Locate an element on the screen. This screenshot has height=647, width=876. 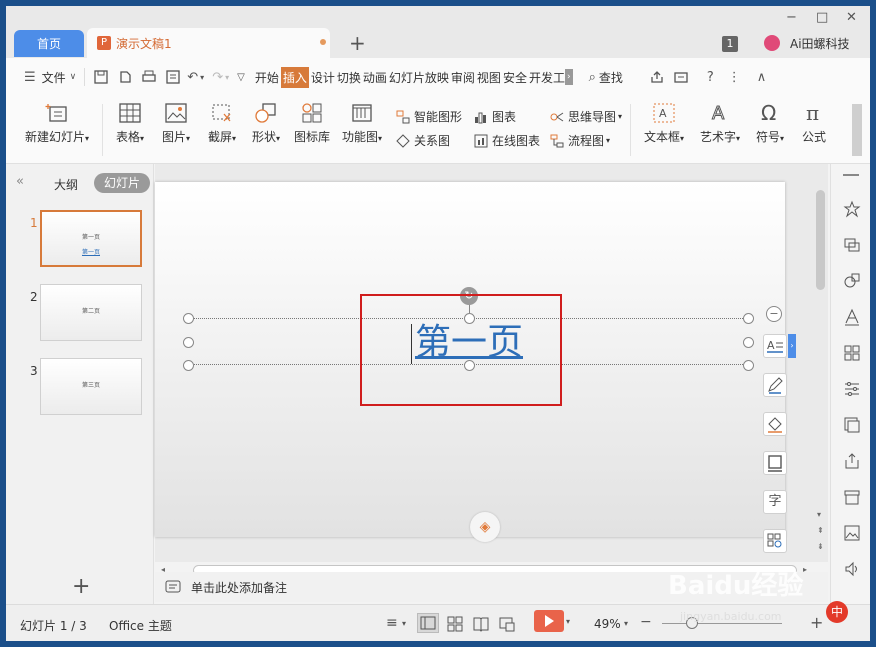
layout-grid-icon is located at coordinates (852, 353).